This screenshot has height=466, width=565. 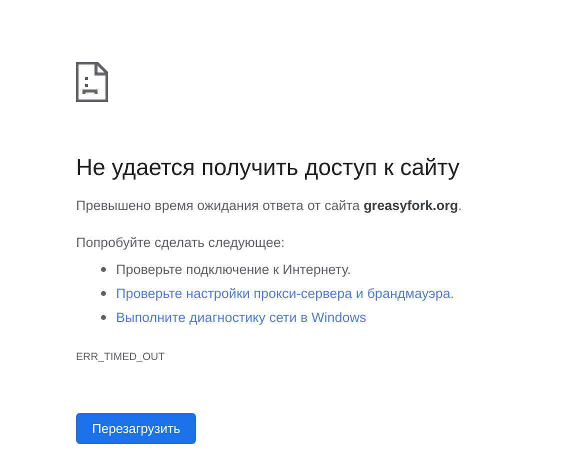 I want to click on error-description: Превышено время ожидания ответа от сайта greasyfork.org., so click(x=269, y=206).